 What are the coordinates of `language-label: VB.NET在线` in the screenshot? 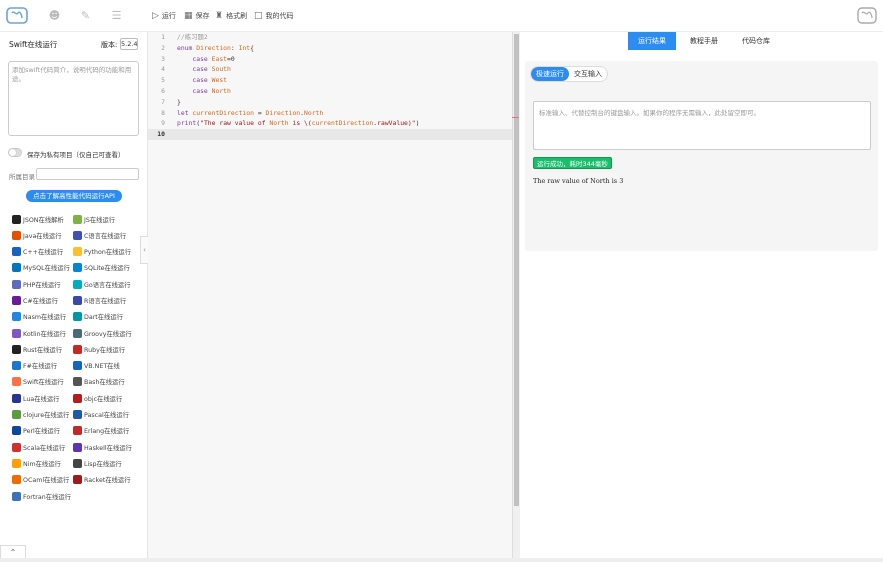 It's located at (102, 367).